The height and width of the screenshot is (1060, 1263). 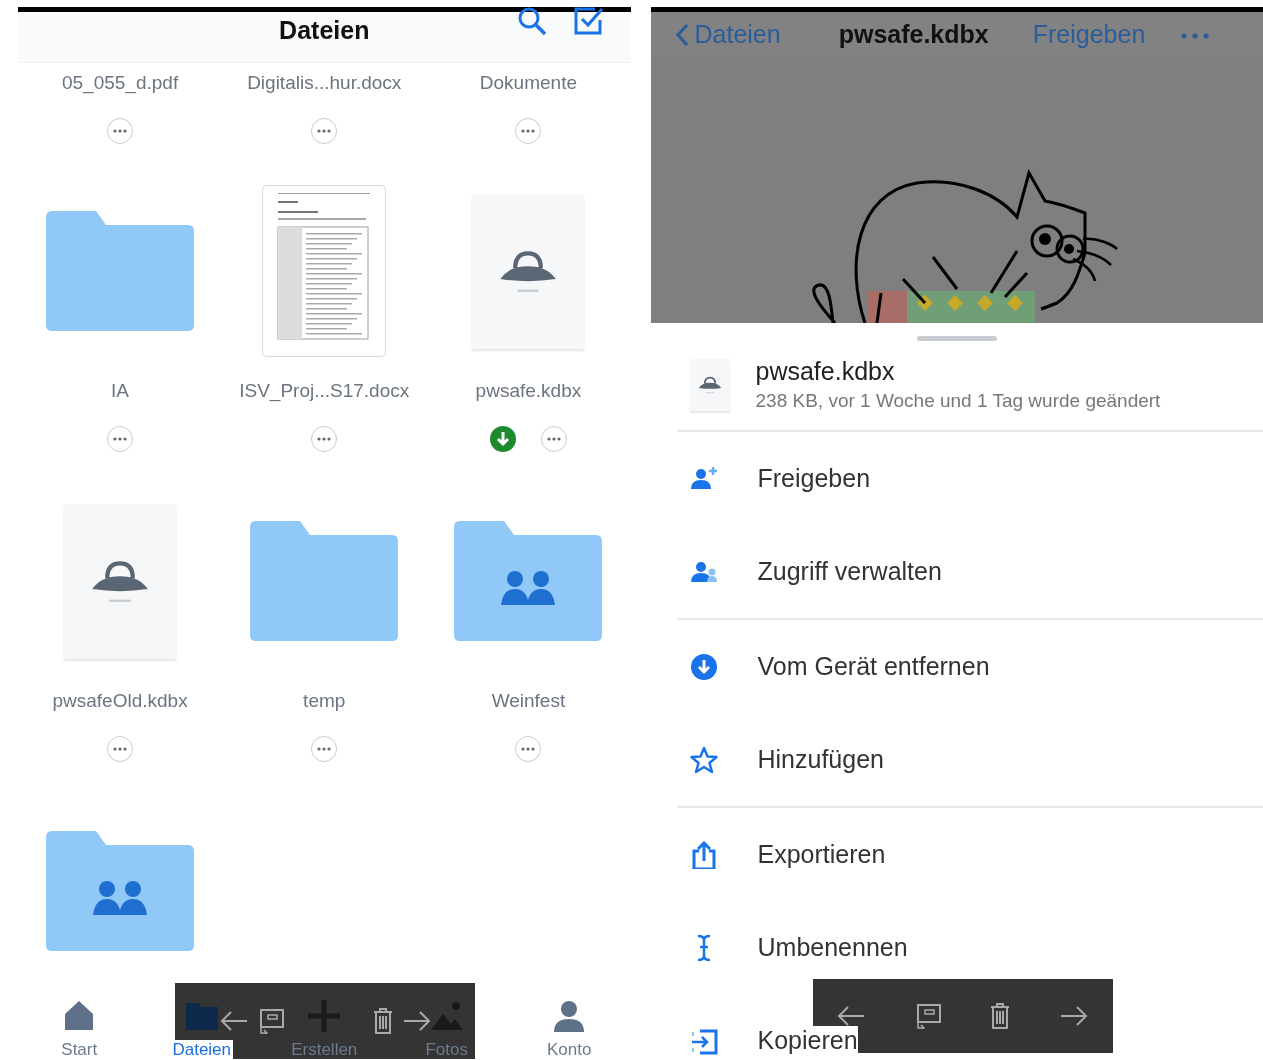 What do you see at coordinates (324, 1016) in the screenshot?
I see `plus-icon` at bounding box center [324, 1016].